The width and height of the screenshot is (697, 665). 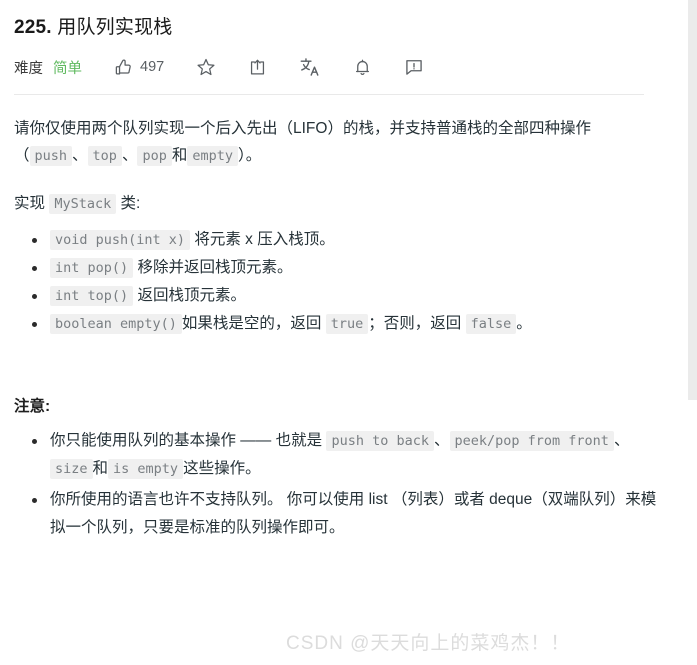 What do you see at coordinates (104, 156) in the screenshot?
I see `code-chip-top: top` at bounding box center [104, 156].